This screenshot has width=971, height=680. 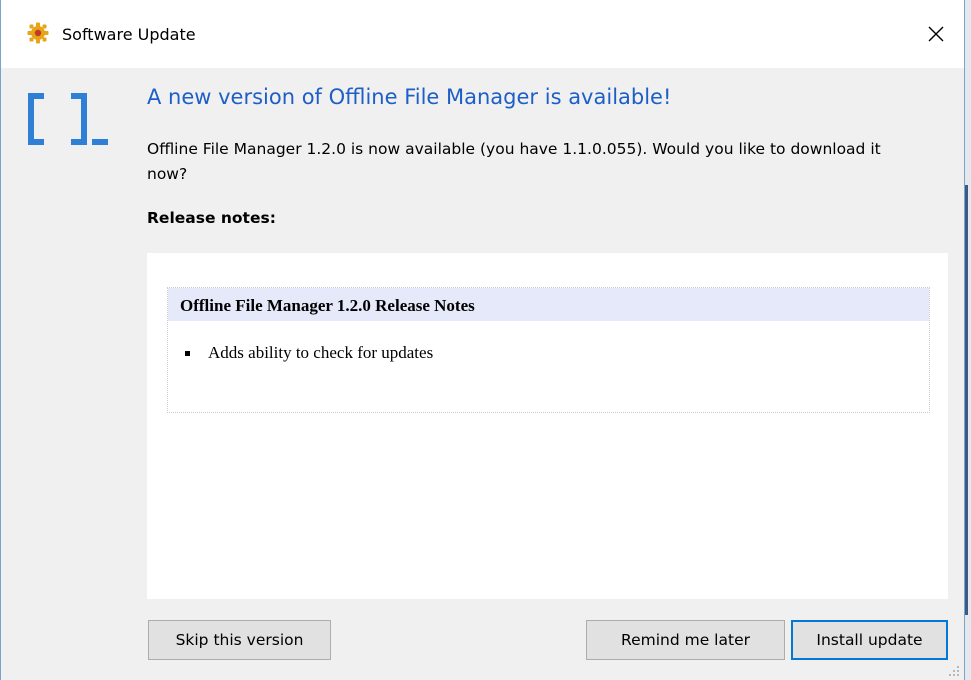 What do you see at coordinates (555, 353) in the screenshot?
I see `release-note-item: Adds ability to check for updates` at bounding box center [555, 353].